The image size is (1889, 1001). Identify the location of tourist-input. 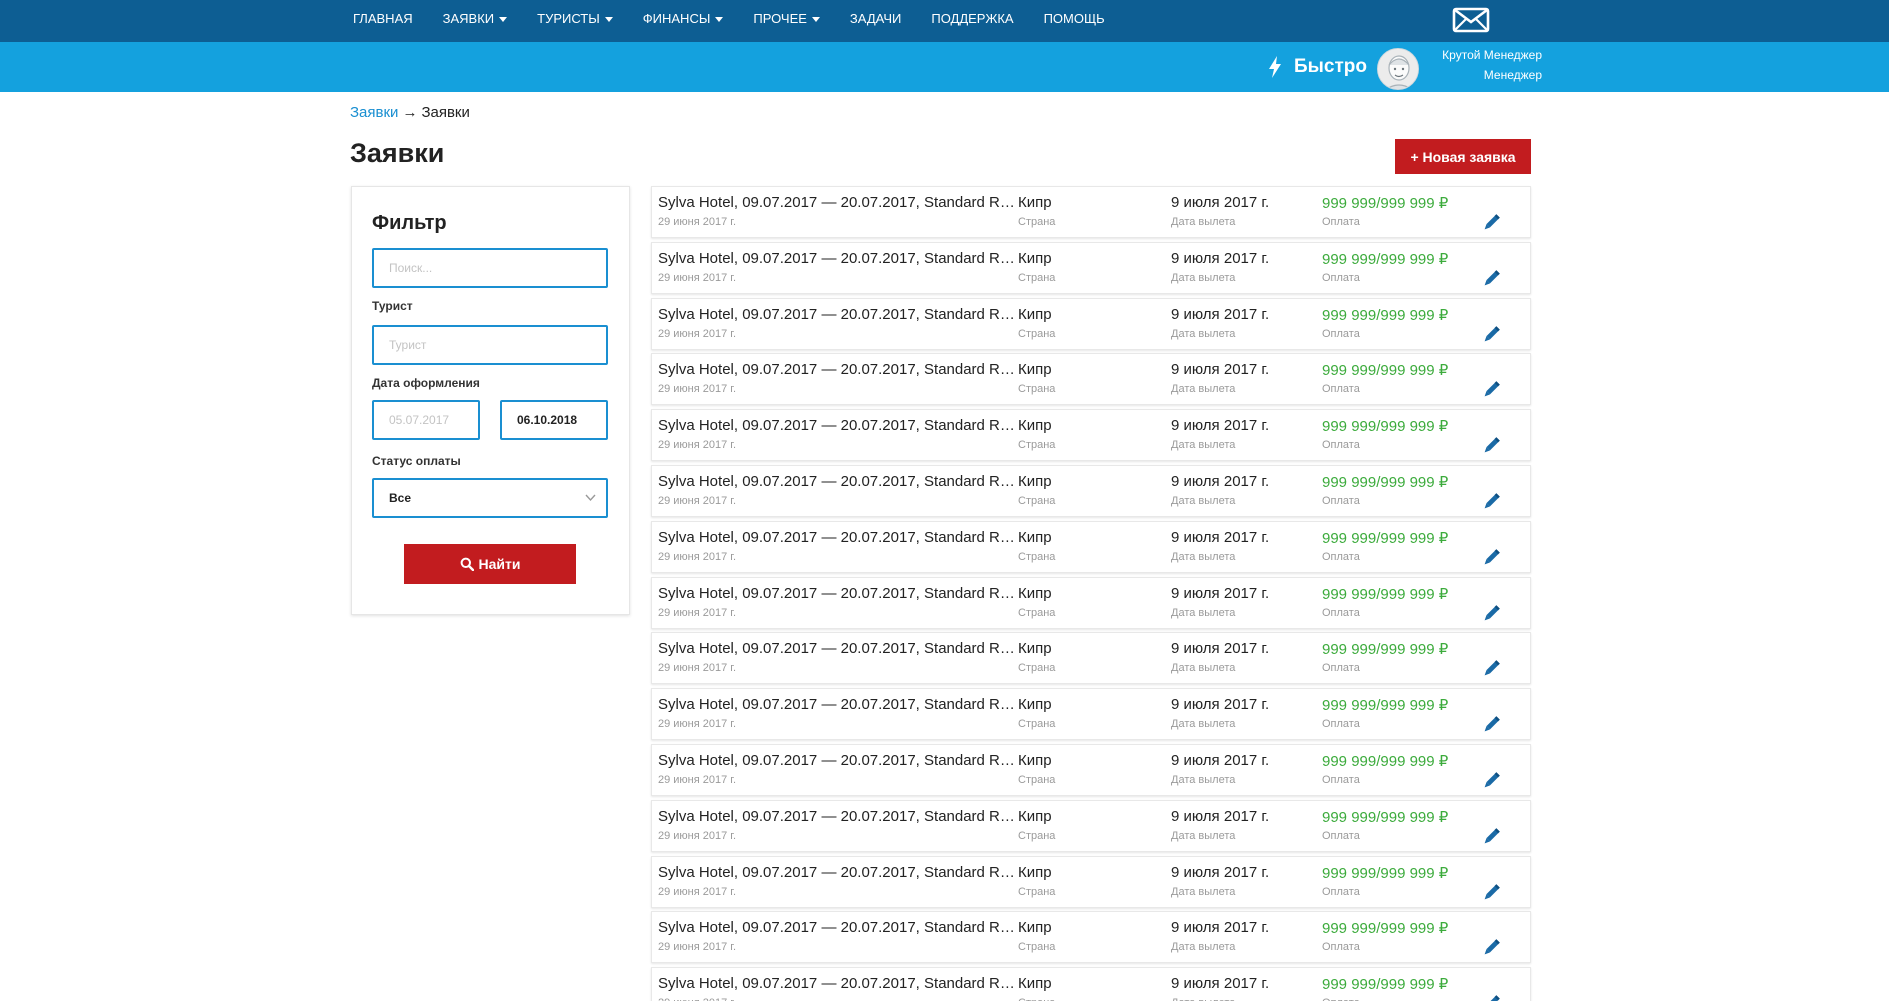
(490, 345).